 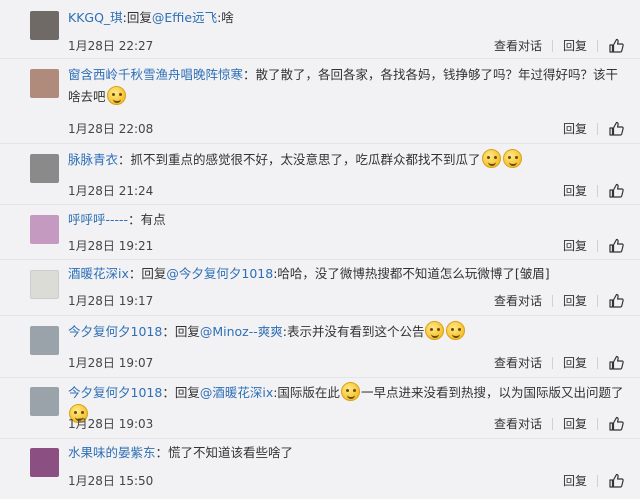 I want to click on comment-username: 水果味的晏紫东, so click(x=112, y=452).